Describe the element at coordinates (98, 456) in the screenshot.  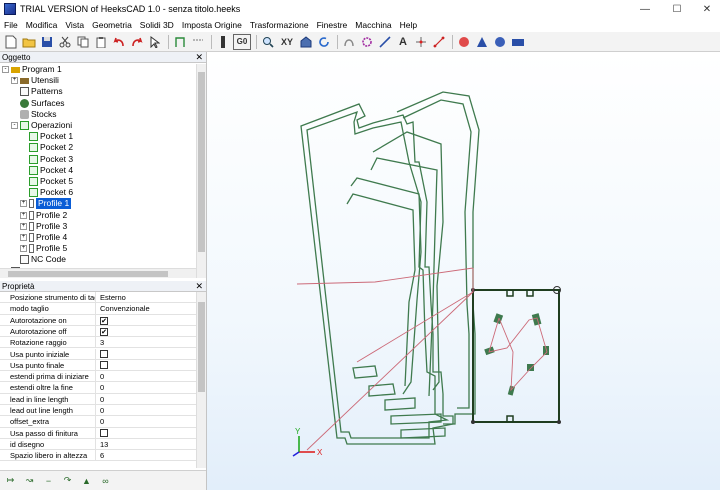
I see `property-row: Spazio libero in altezza 6` at that location.